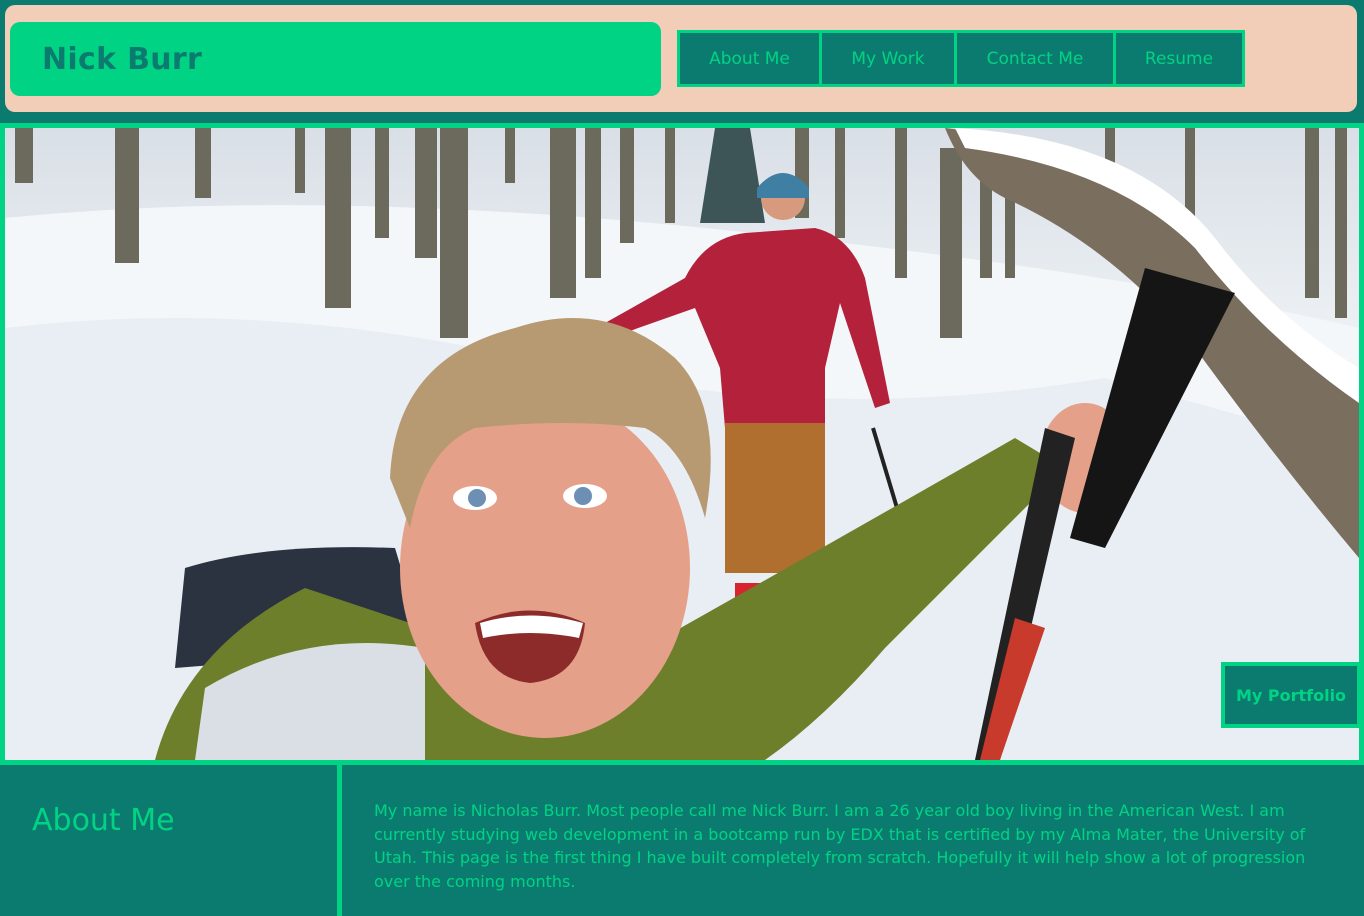  What do you see at coordinates (1290, 695) in the screenshot?
I see `my-portfolio-button: My Portfolio` at bounding box center [1290, 695].